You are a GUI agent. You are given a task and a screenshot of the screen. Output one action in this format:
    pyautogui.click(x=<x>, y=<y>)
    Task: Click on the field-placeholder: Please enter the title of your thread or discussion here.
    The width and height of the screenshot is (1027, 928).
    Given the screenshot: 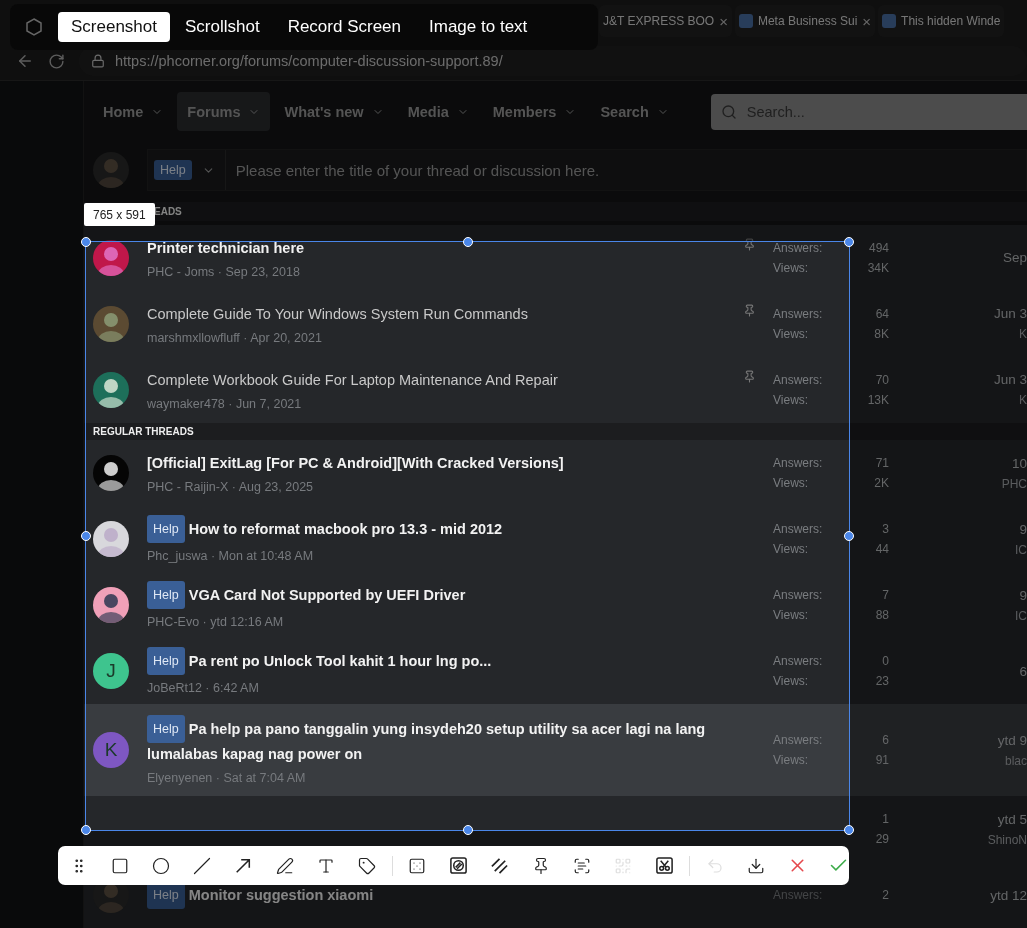 What is the action you would take?
    pyautogui.click(x=417, y=170)
    